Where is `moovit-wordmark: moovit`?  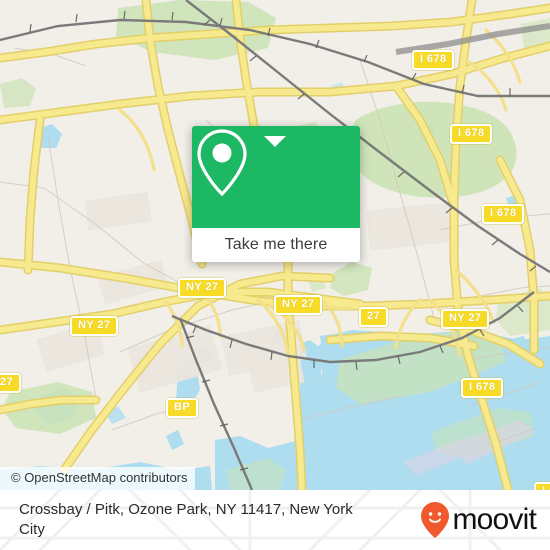 moovit-wordmark: moovit is located at coordinates (494, 519).